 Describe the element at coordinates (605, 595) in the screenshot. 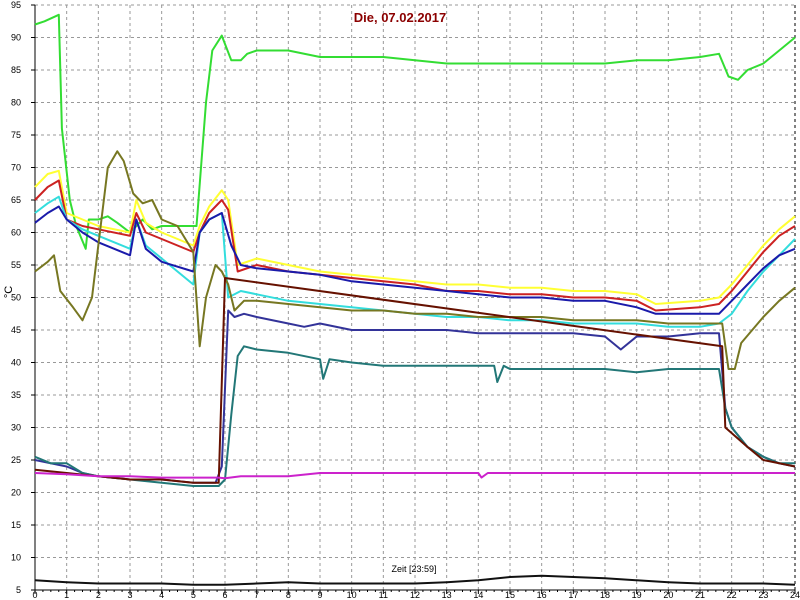

I see `x-tick-label: 18` at that location.